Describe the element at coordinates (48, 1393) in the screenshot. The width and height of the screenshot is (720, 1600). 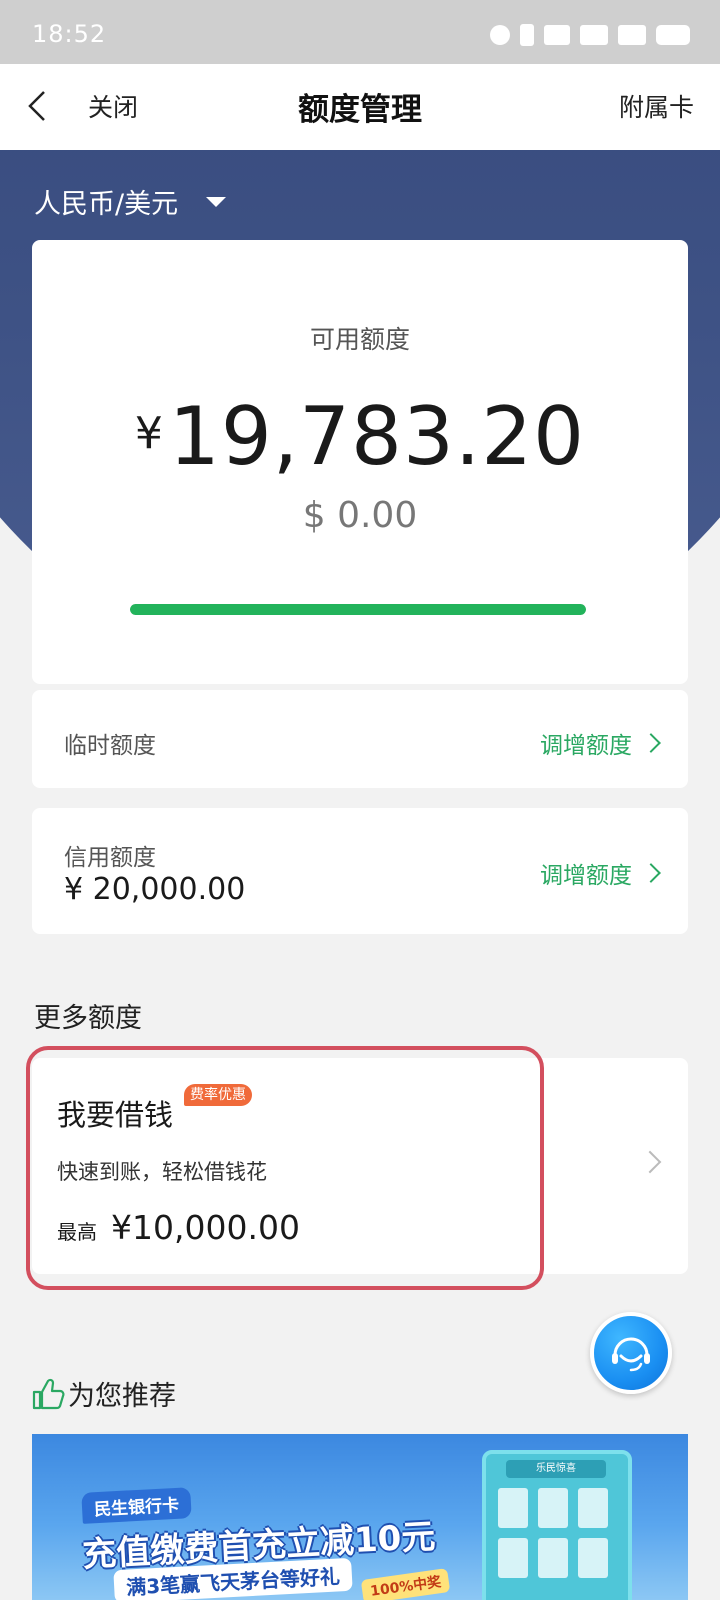
I see `thumbs-up-icon` at that location.